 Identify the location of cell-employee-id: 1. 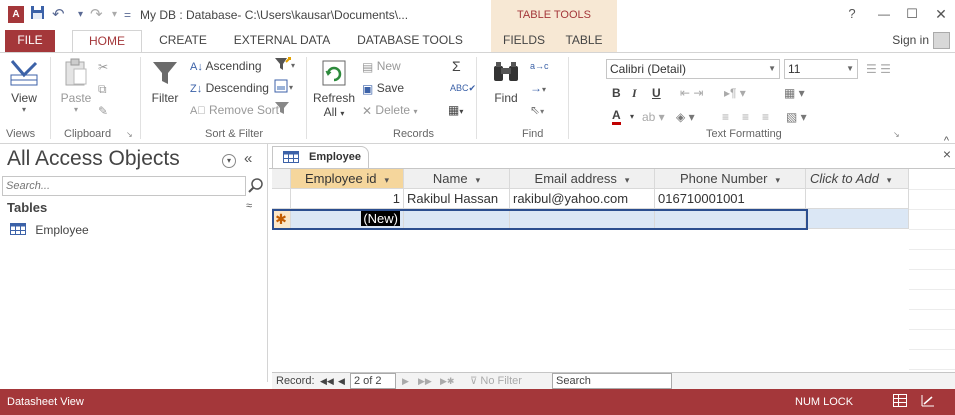
(347, 199).